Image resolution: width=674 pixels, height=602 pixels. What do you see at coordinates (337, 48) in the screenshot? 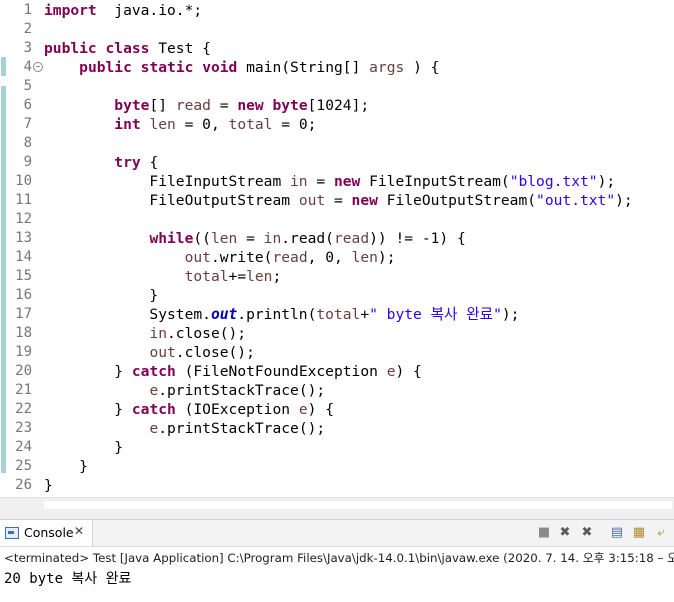
I see `code-line: 3 public class Test {` at bounding box center [337, 48].